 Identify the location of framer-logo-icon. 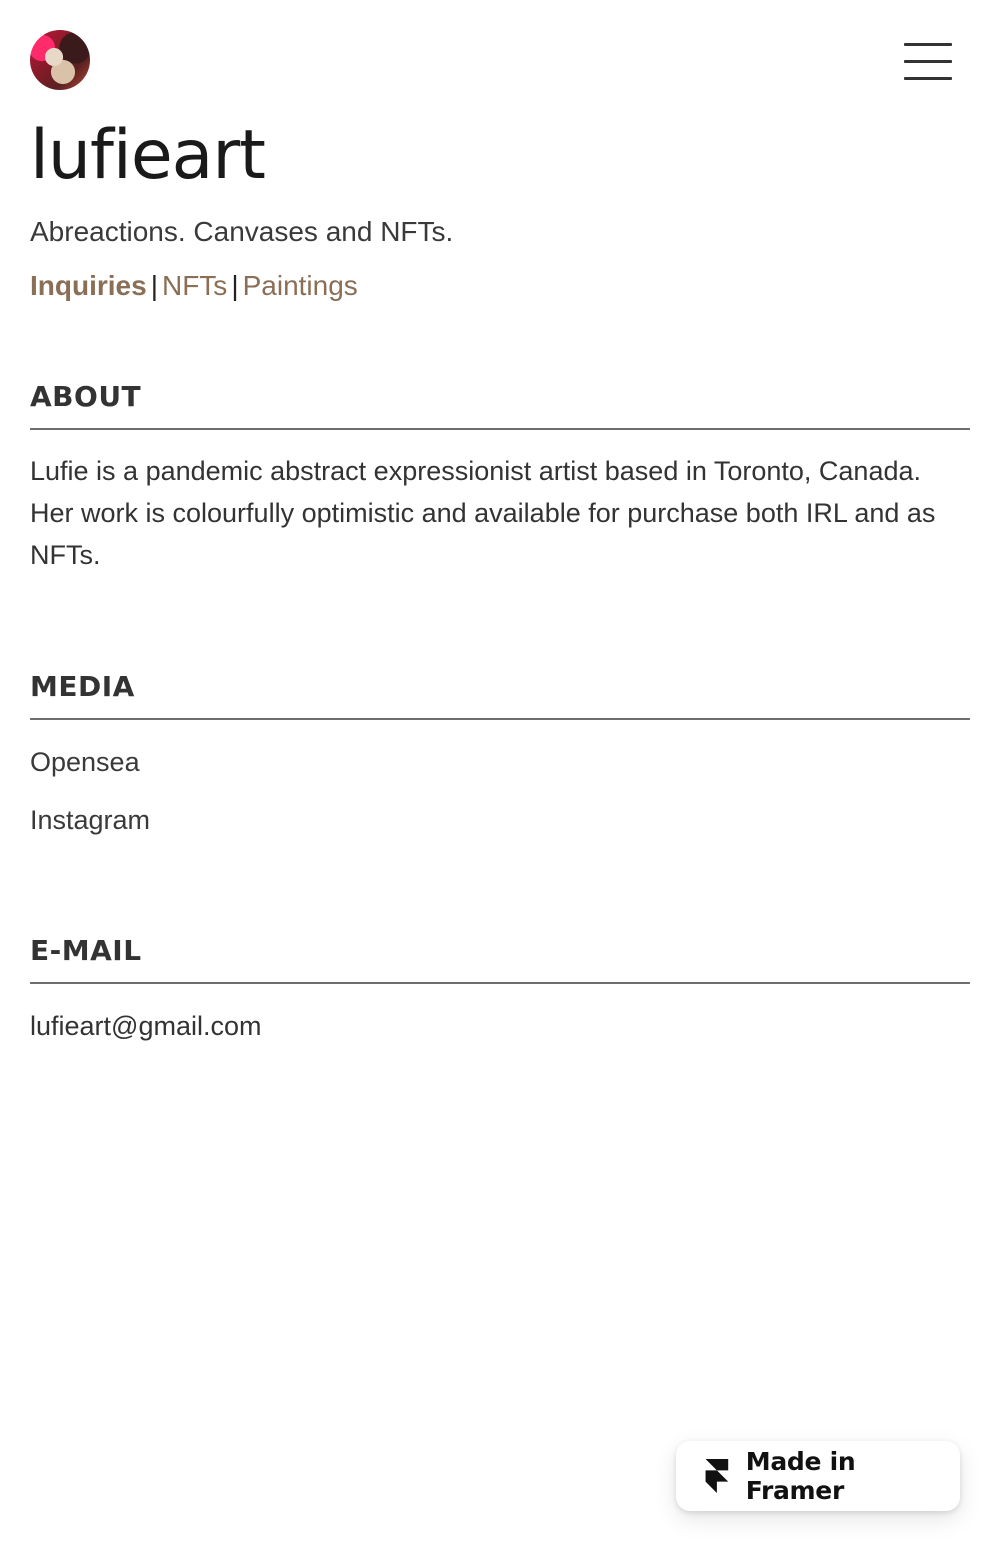
(717, 1476).